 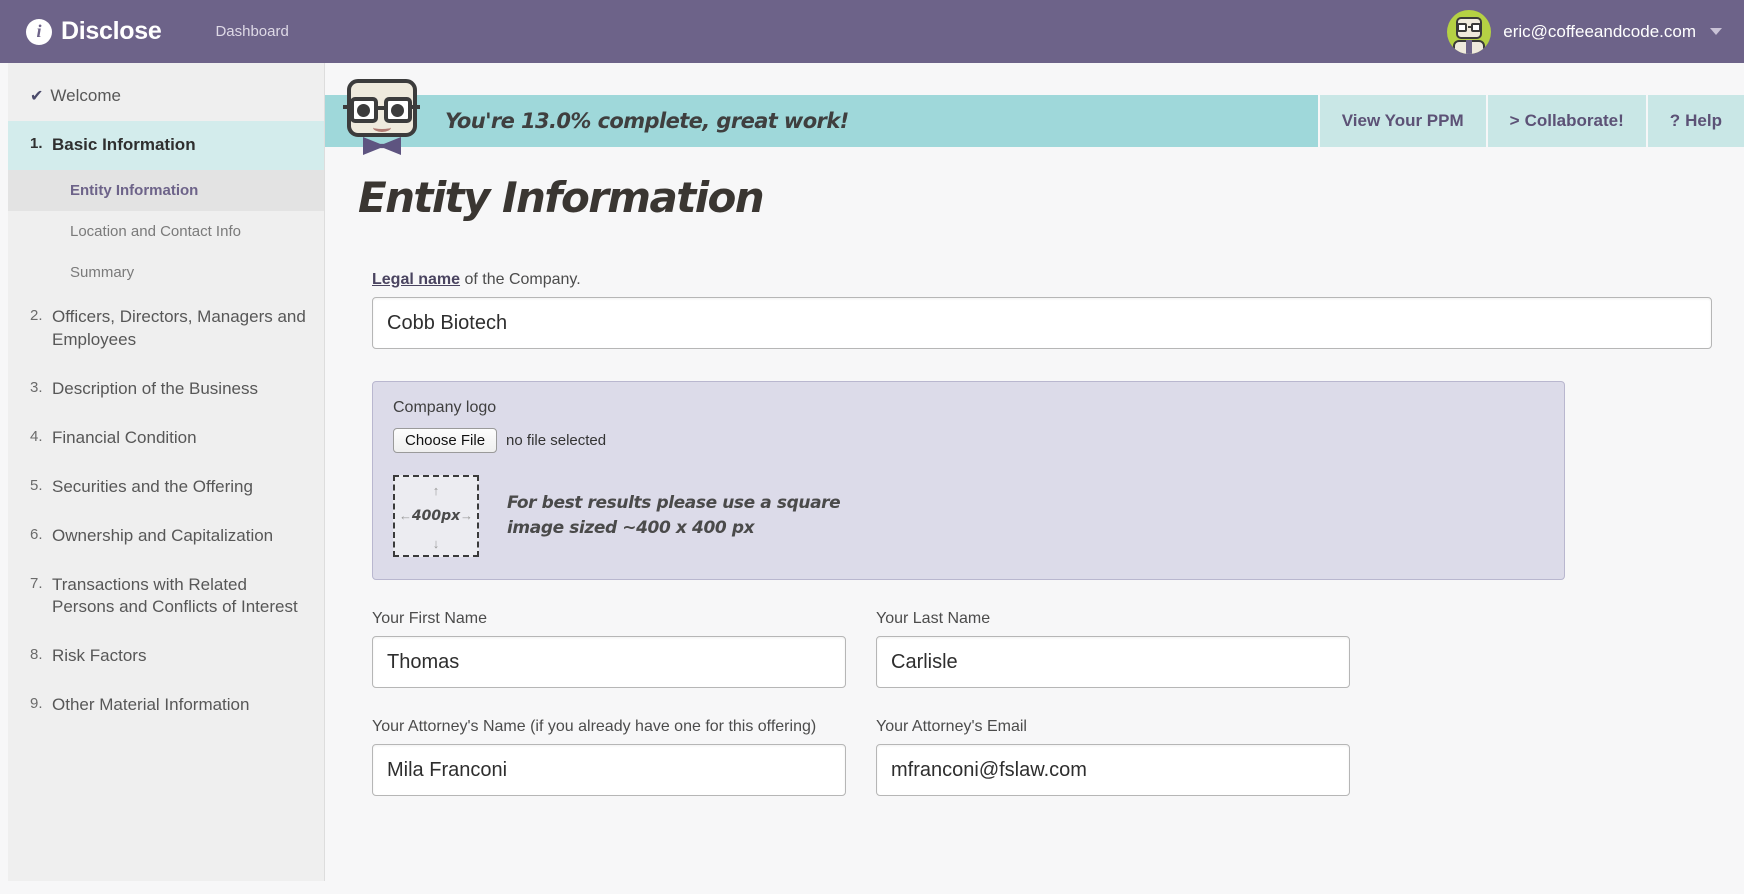 I want to click on sidebar-item-number: 4., so click(x=36, y=436).